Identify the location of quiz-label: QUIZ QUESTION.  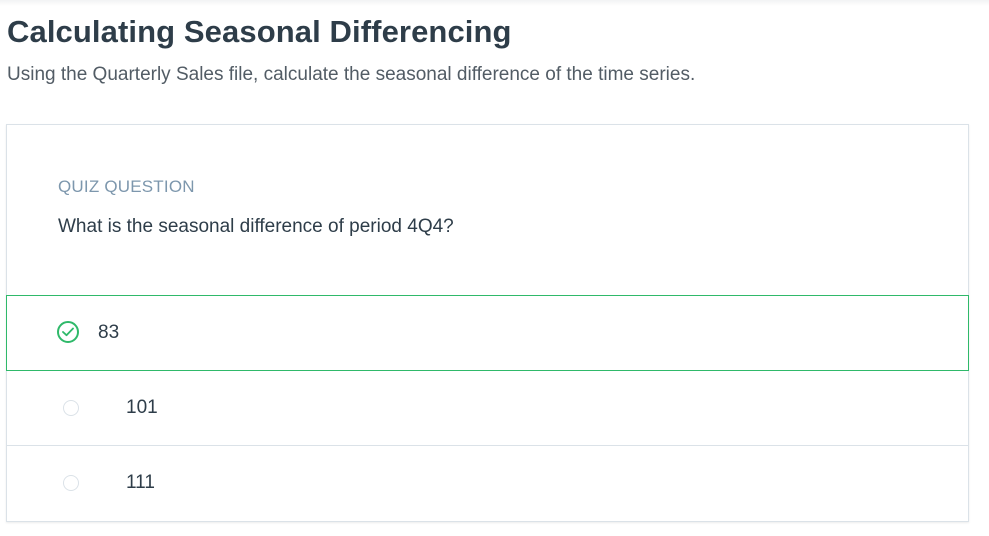
(126, 186).